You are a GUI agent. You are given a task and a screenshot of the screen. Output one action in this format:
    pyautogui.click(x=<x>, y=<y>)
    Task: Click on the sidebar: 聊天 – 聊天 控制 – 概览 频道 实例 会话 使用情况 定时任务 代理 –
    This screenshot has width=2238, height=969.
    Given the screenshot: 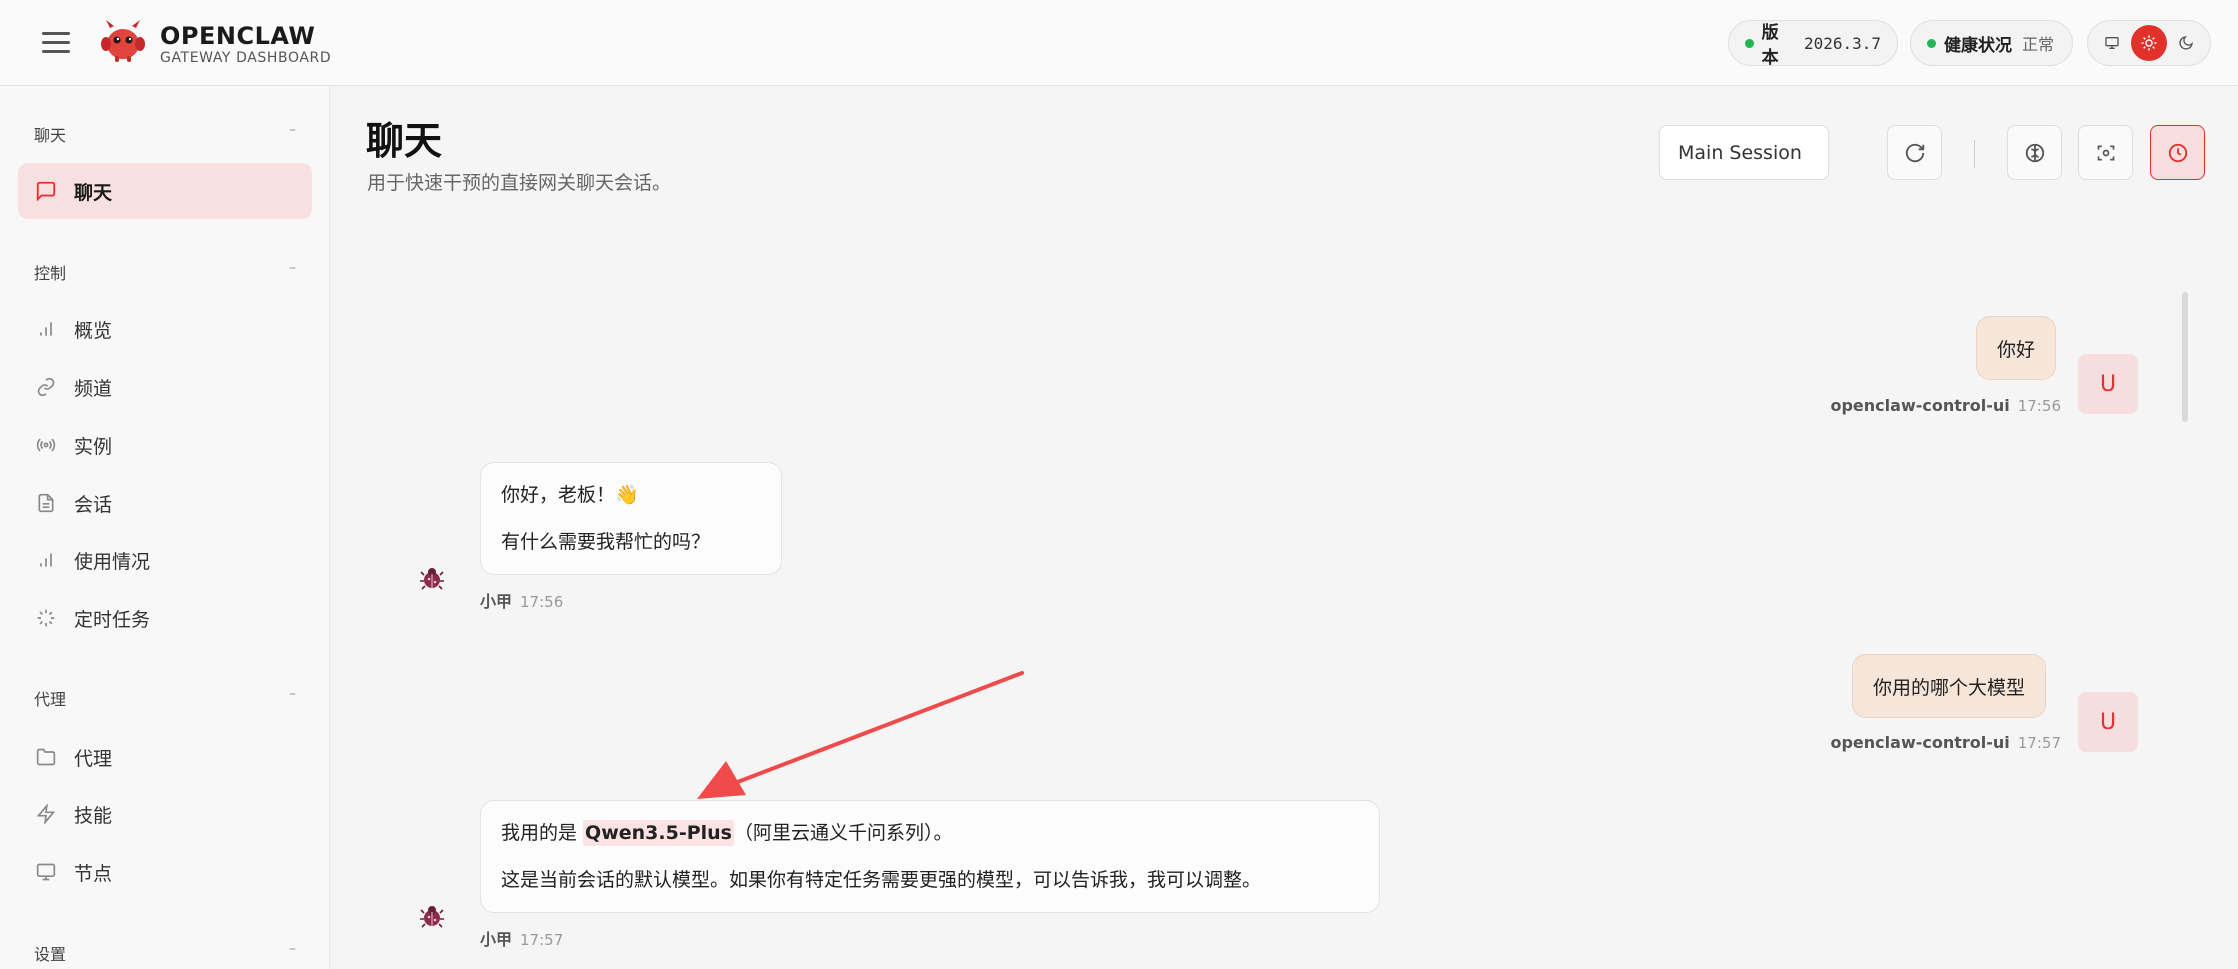 What is the action you would take?
    pyautogui.click(x=165, y=527)
    